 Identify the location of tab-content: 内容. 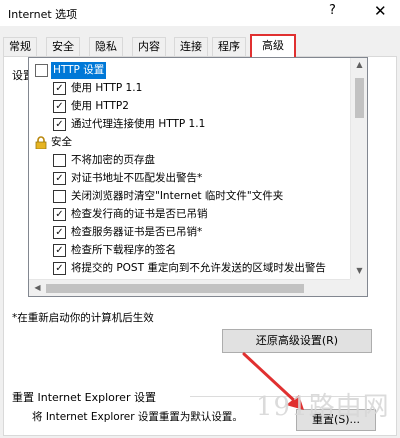
(149, 46).